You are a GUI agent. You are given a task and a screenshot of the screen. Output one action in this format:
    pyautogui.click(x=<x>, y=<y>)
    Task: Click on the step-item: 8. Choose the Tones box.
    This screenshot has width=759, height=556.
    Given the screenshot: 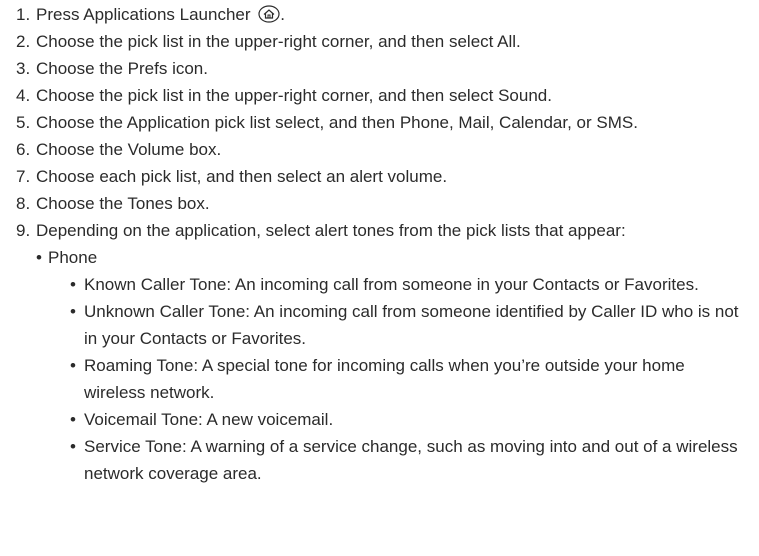 What is the action you would take?
    pyautogui.click(x=379, y=203)
    